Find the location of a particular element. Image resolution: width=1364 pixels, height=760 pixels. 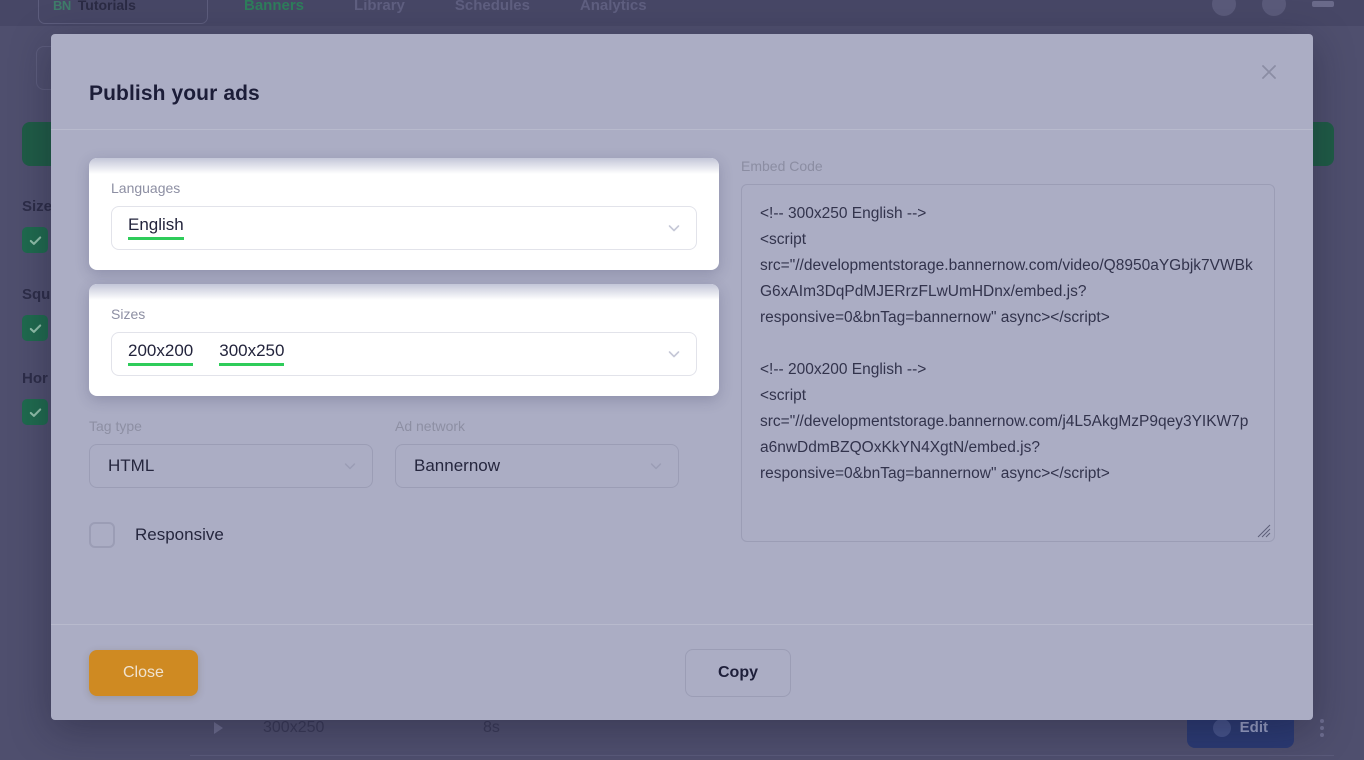

nav-tab-analytics: Analytics is located at coordinates (613, 7).